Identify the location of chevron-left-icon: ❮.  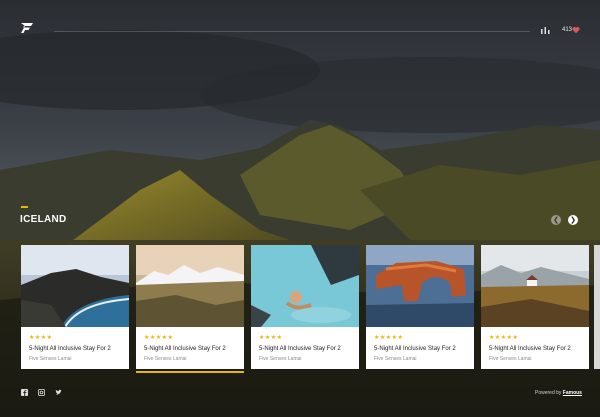
(556, 220).